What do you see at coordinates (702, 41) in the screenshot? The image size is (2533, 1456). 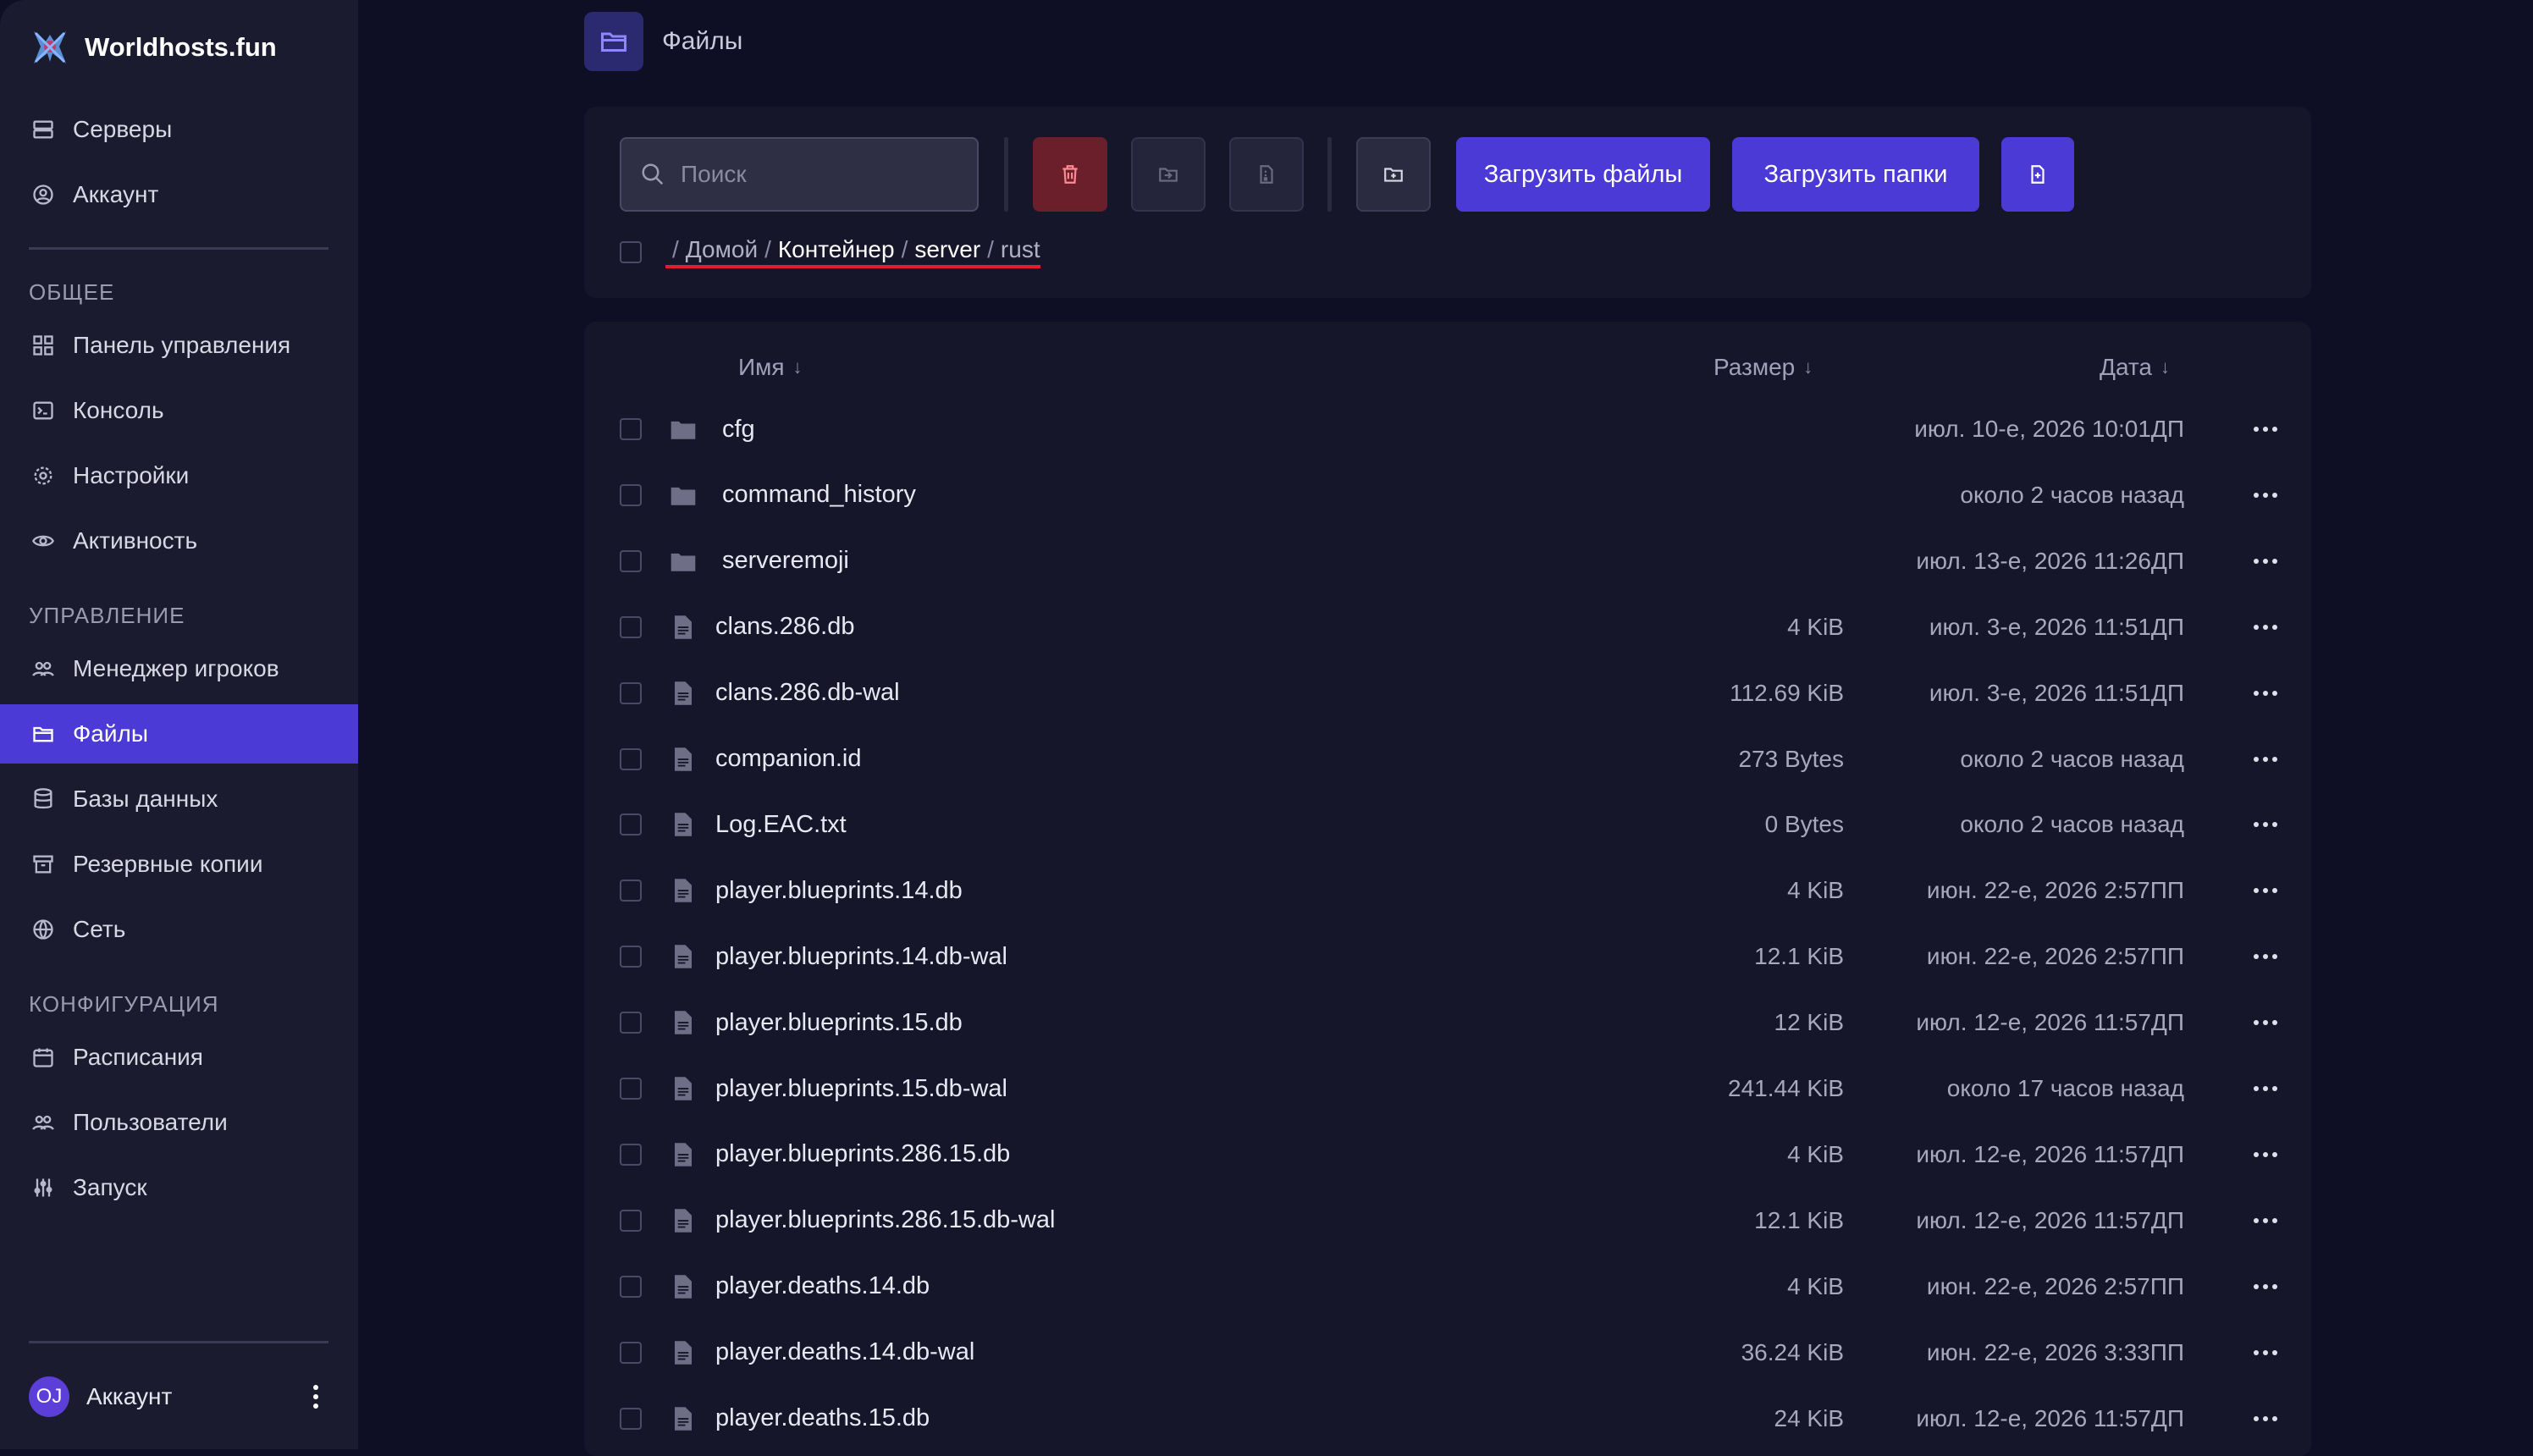 I see `page-title: Файлы` at bounding box center [702, 41].